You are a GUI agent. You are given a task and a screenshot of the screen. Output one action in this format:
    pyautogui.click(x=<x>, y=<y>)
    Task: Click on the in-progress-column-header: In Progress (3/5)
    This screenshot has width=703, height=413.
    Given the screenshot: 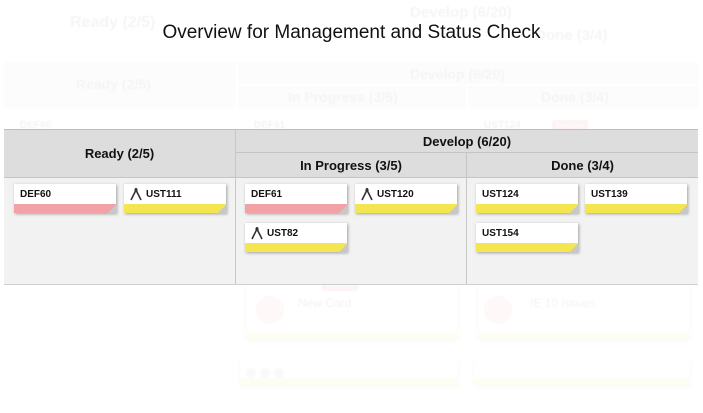 What is the action you would take?
    pyautogui.click(x=351, y=165)
    